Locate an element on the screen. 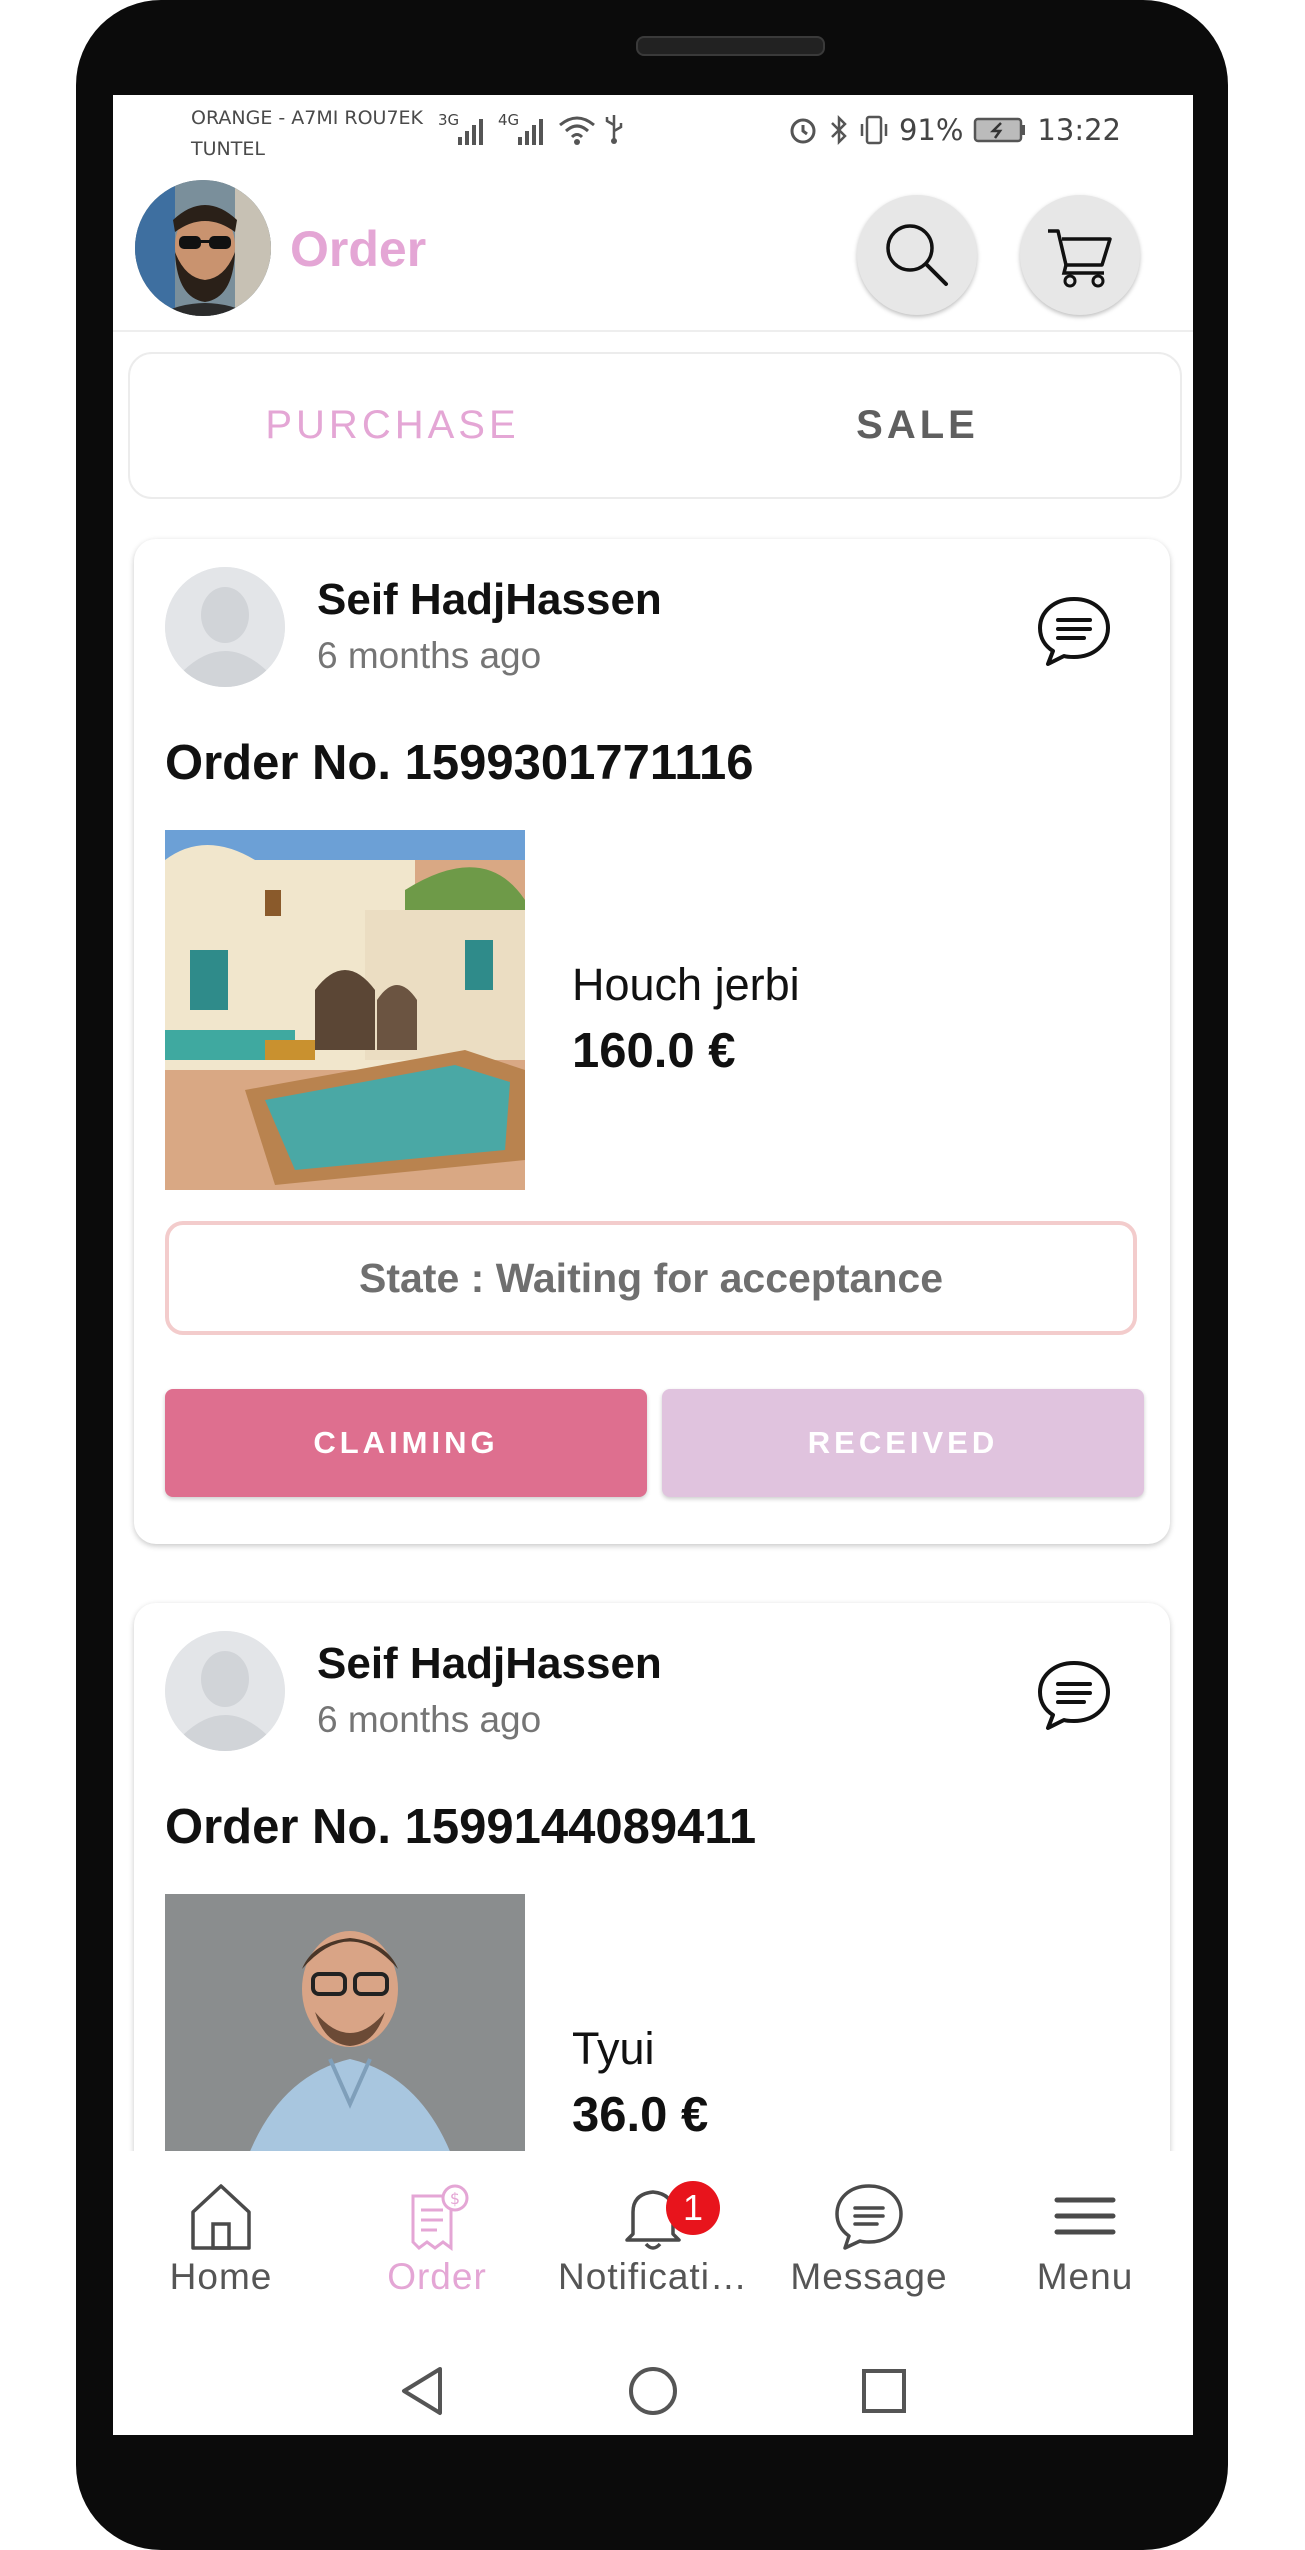 This screenshot has height=2550, width=1305. nav-label-message: Message is located at coordinates (869, 2276).